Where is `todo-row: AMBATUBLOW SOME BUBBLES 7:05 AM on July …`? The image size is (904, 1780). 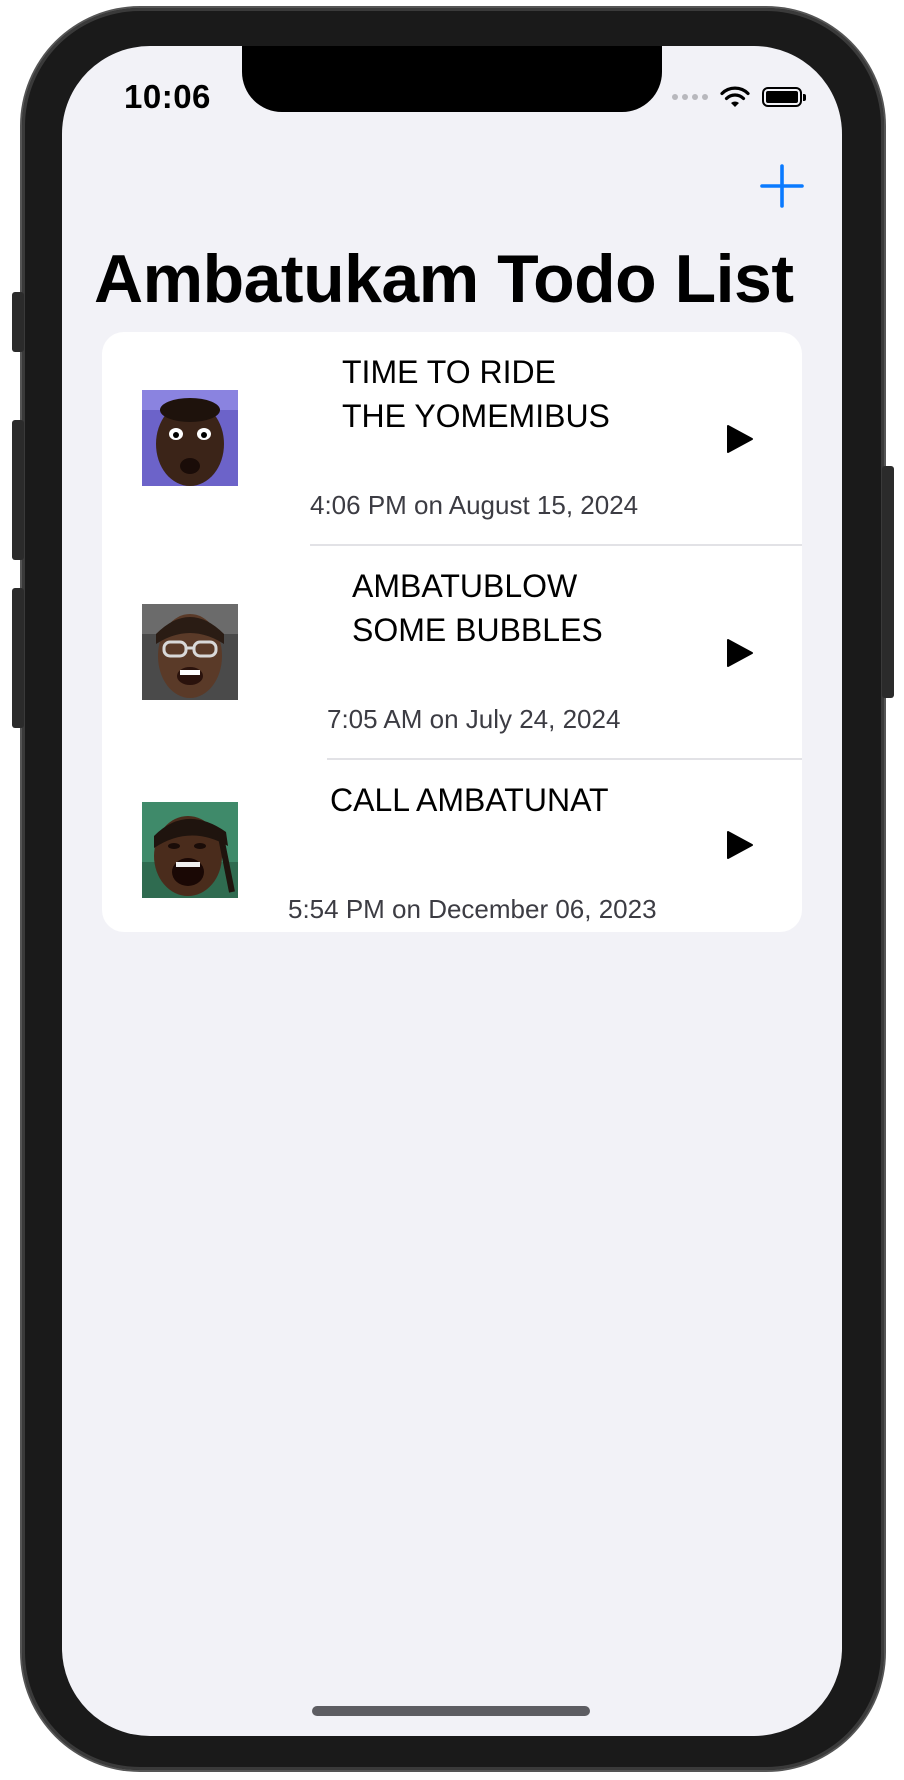
todo-row: AMBATUBLOW SOME BUBBLES 7:05 AM on July … is located at coordinates (452, 653).